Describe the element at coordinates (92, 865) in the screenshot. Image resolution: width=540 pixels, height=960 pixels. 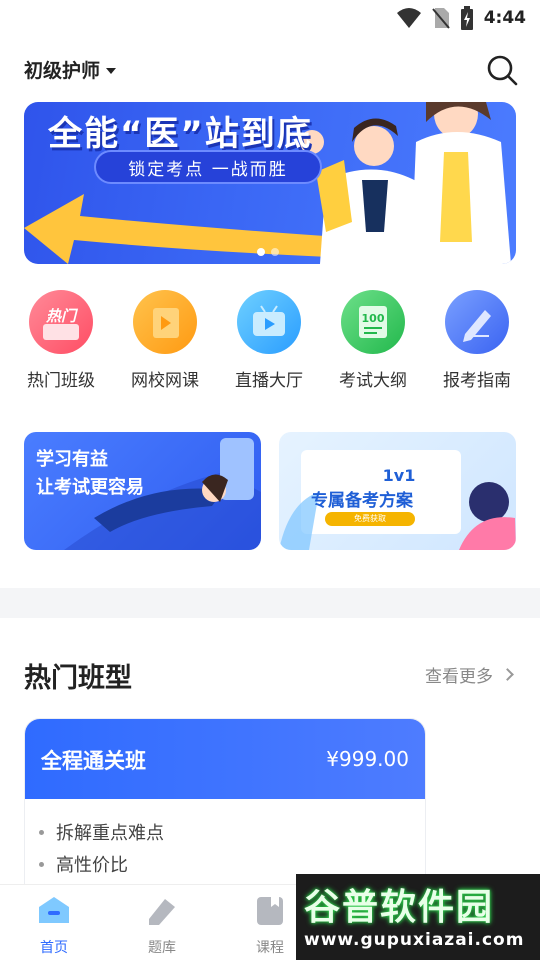
I see `class-feature-text: 高性价比` at that location.